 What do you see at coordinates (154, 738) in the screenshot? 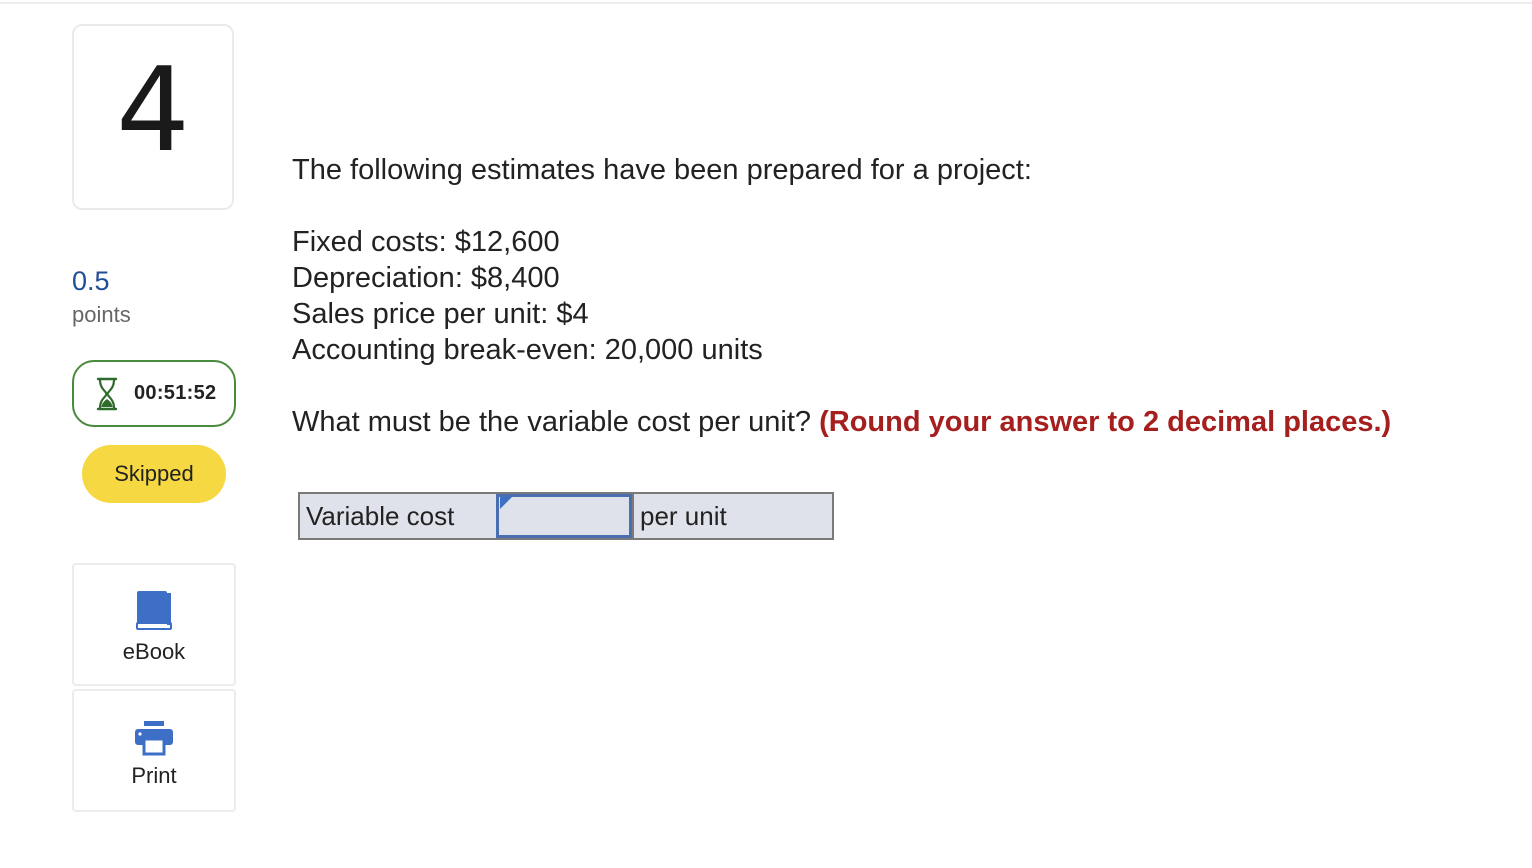
I see `printer-icon` at bounding box center [154, 738].